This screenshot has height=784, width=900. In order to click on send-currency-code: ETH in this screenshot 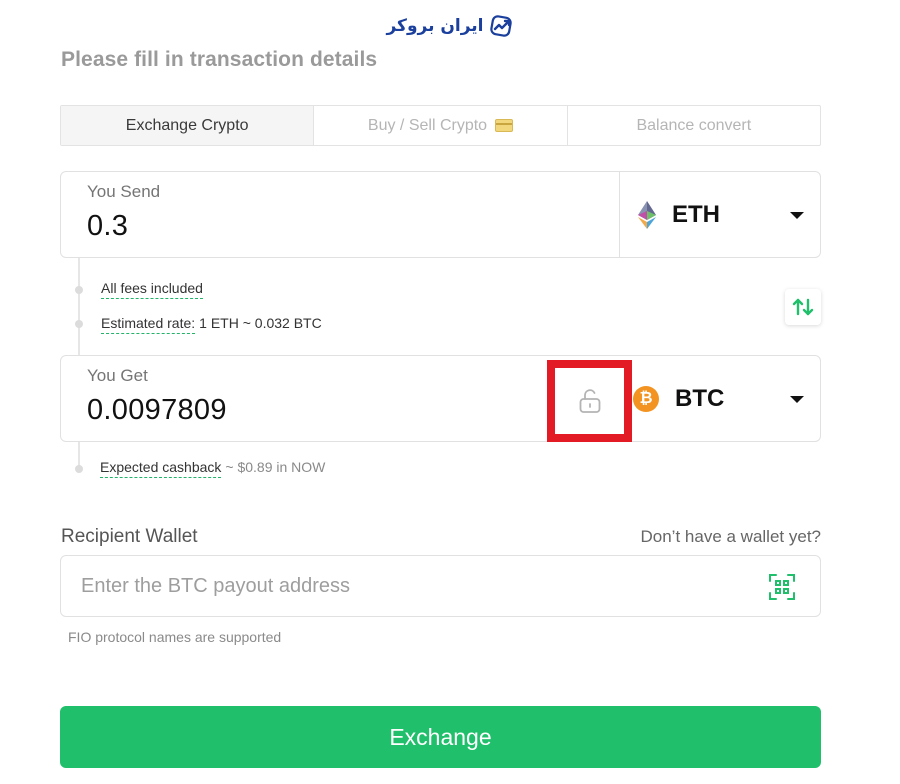, I will do `click(696, 214)`.